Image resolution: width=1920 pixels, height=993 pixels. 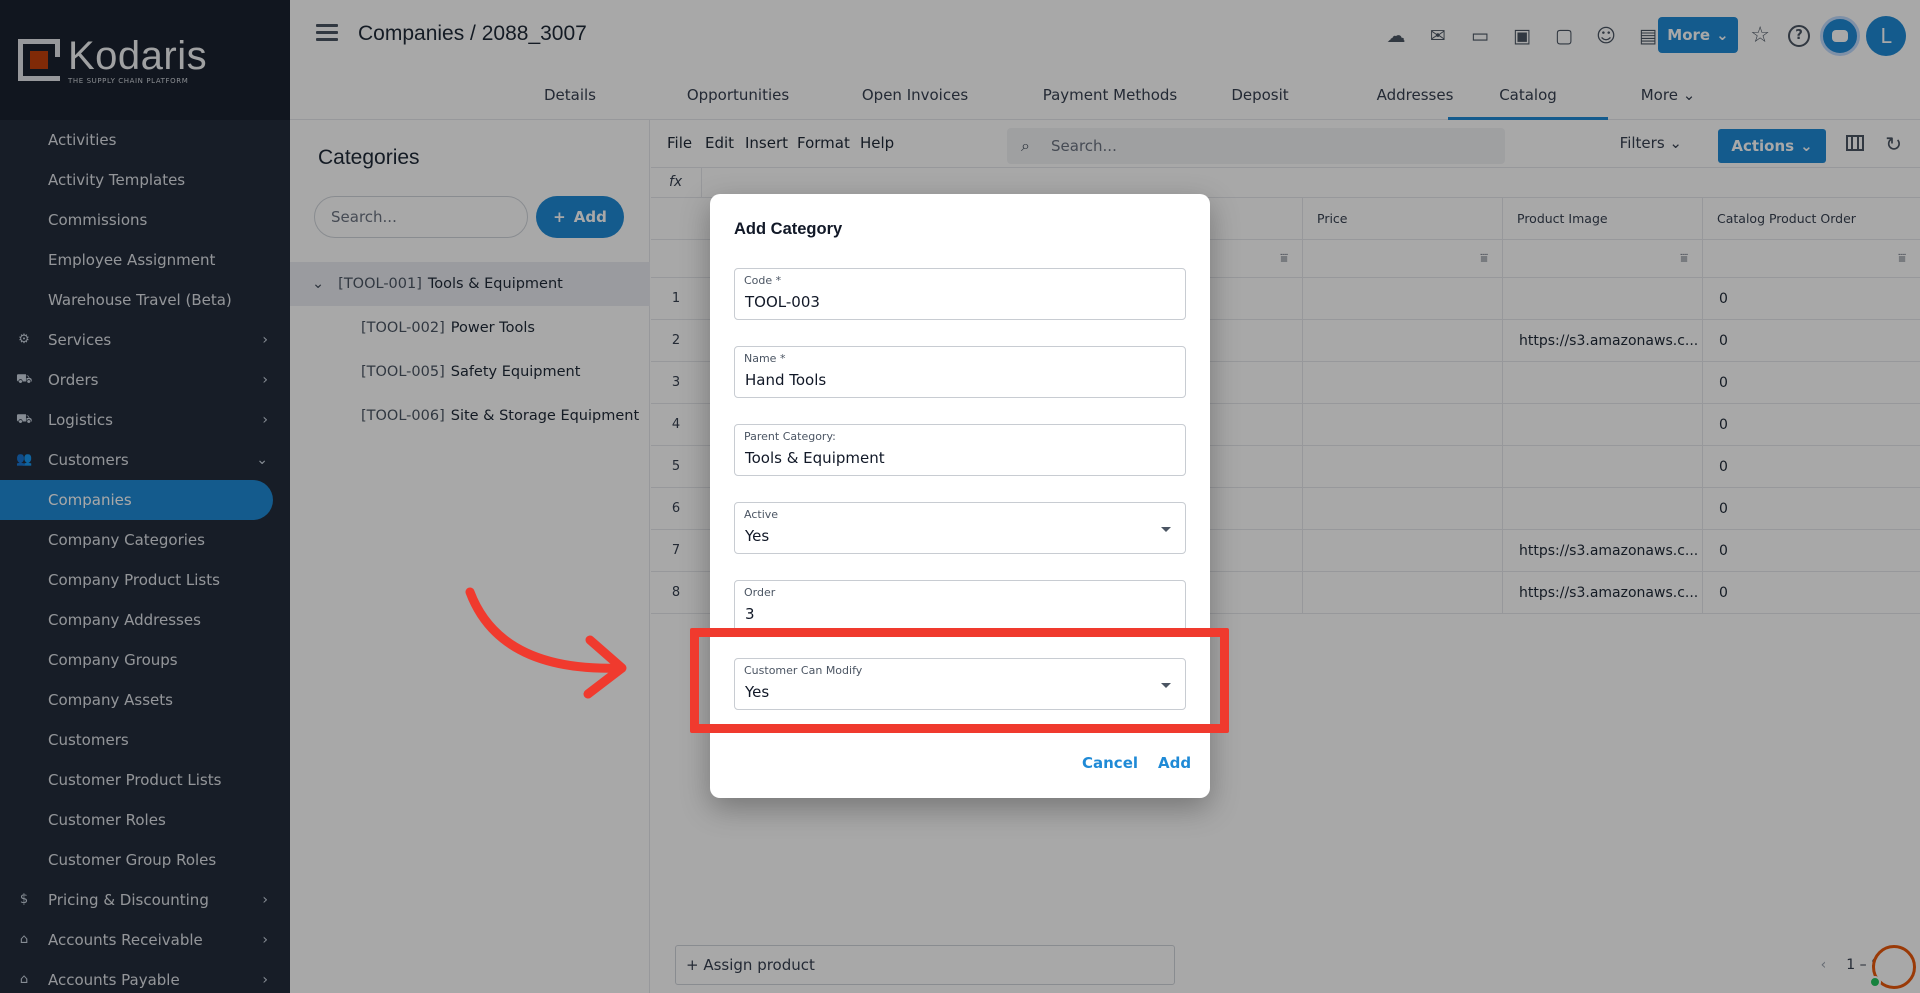 I want to click on field-value: Tools & Equipment, so click(x=815, y=458).